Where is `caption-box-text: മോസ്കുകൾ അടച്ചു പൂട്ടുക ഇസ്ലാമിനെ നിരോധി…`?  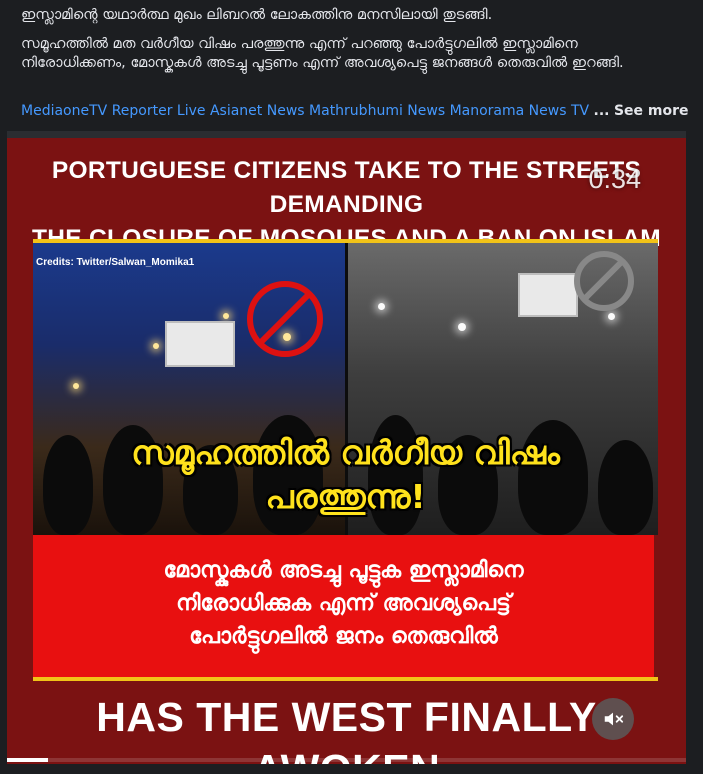 caption-box-text: മോസ്കുകൾ അടച്ചു പൂട്ടുക ഇസ്ലാമിനെ നിരോധി… is located at coordinates (343, 603).